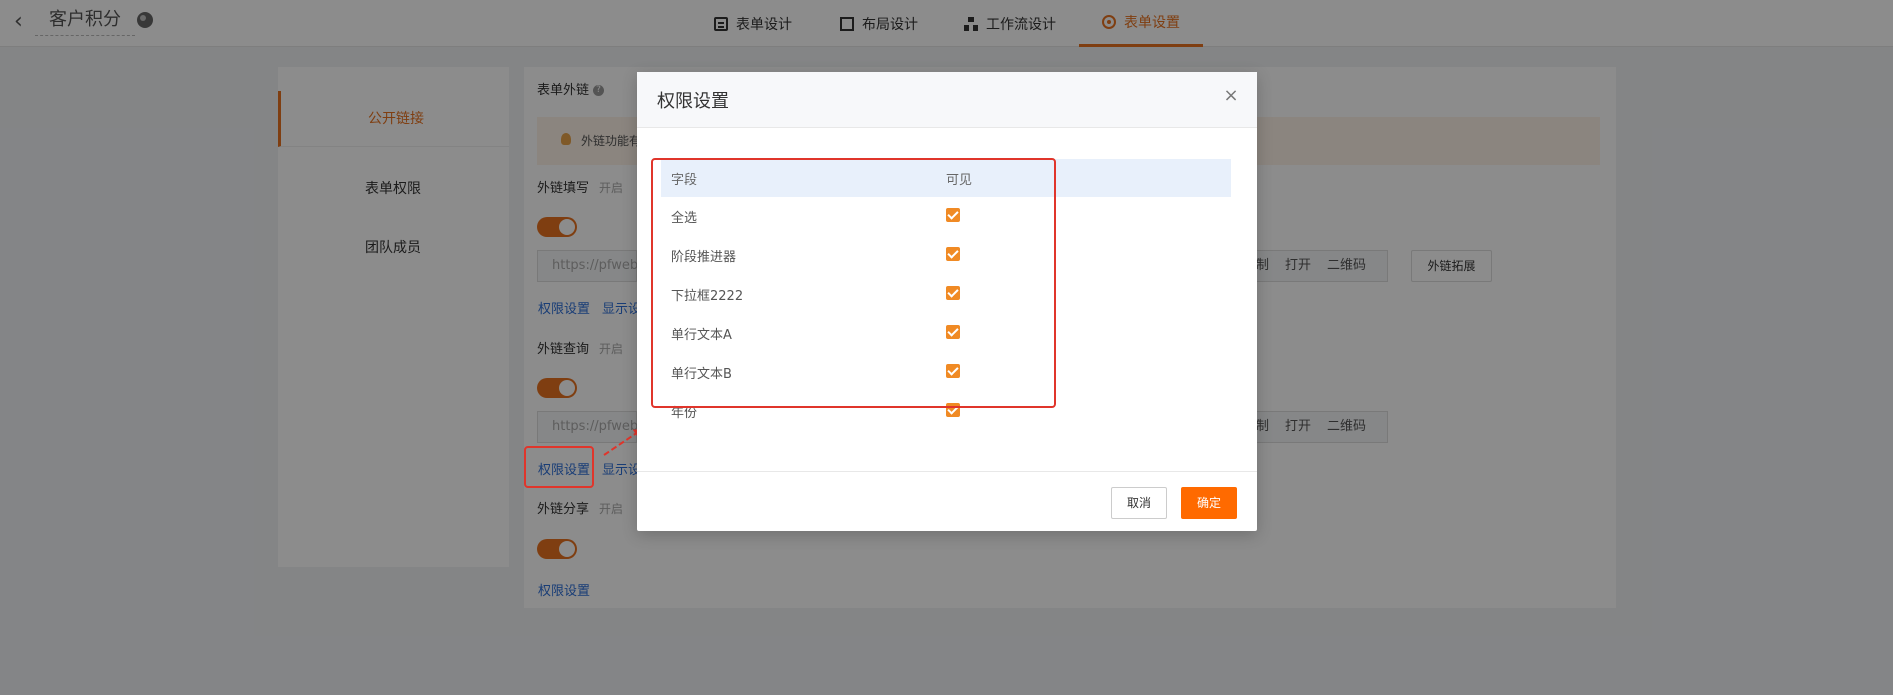 The height and width of the screenshot is (695, 1893). Describe the element at coordinates (947, 501) in the screenshot. I see `dialog-footer: 取消 确定` at that location.